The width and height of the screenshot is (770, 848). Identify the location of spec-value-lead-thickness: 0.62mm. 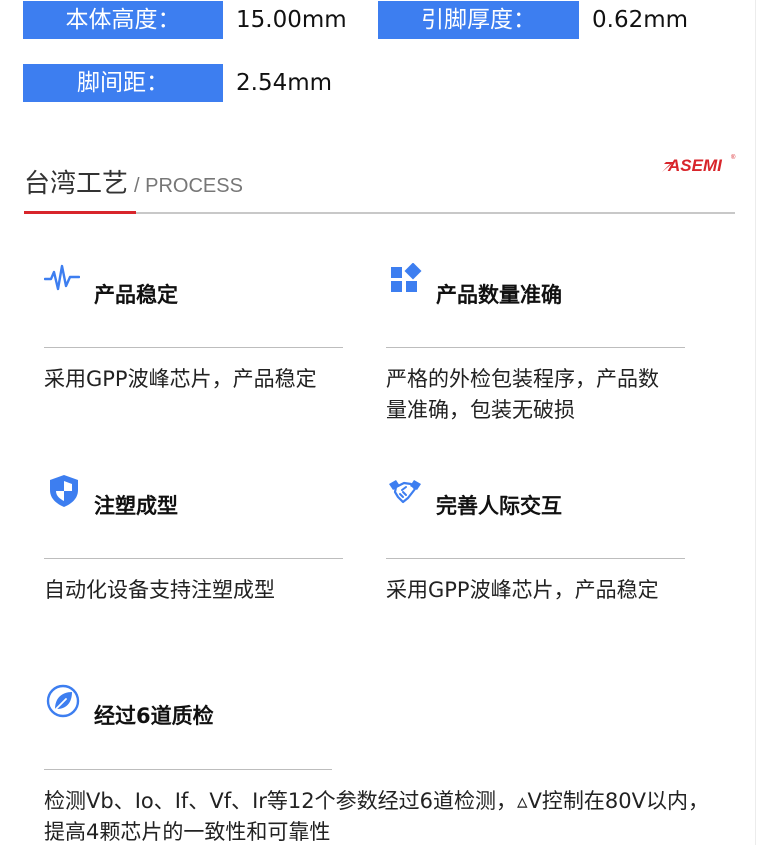
(640, 20).